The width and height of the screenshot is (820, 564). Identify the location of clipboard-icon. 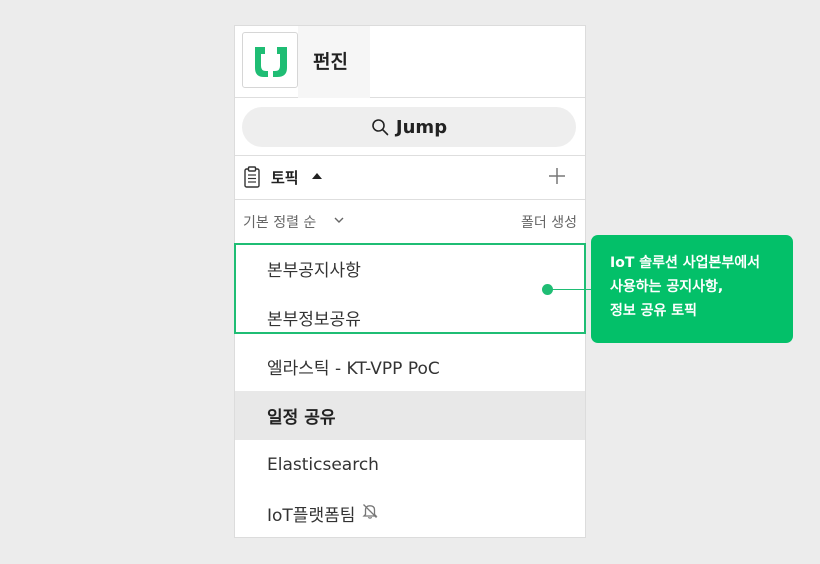
(252, 177).